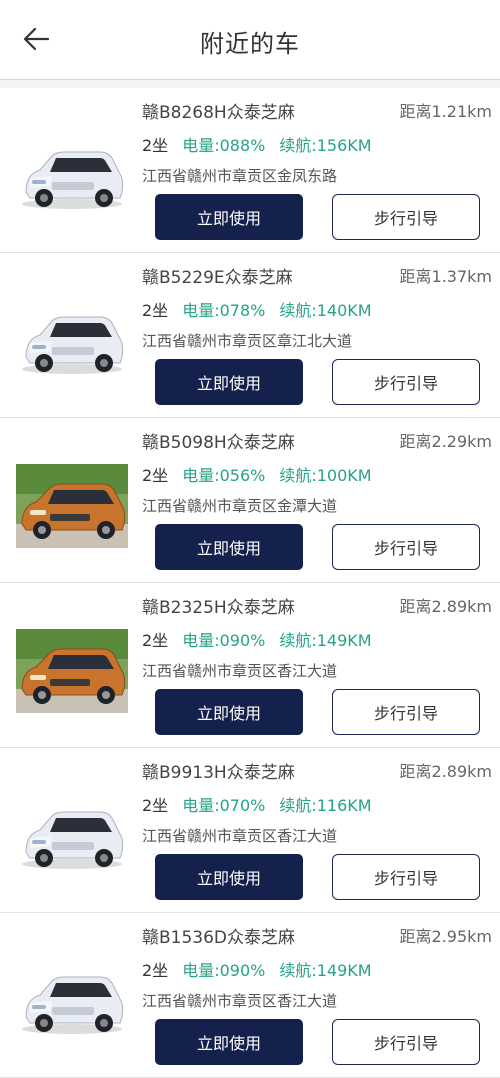 The image size is (500, 1078). I want to click on car-battery: 电量:056%, so click(224, 475).